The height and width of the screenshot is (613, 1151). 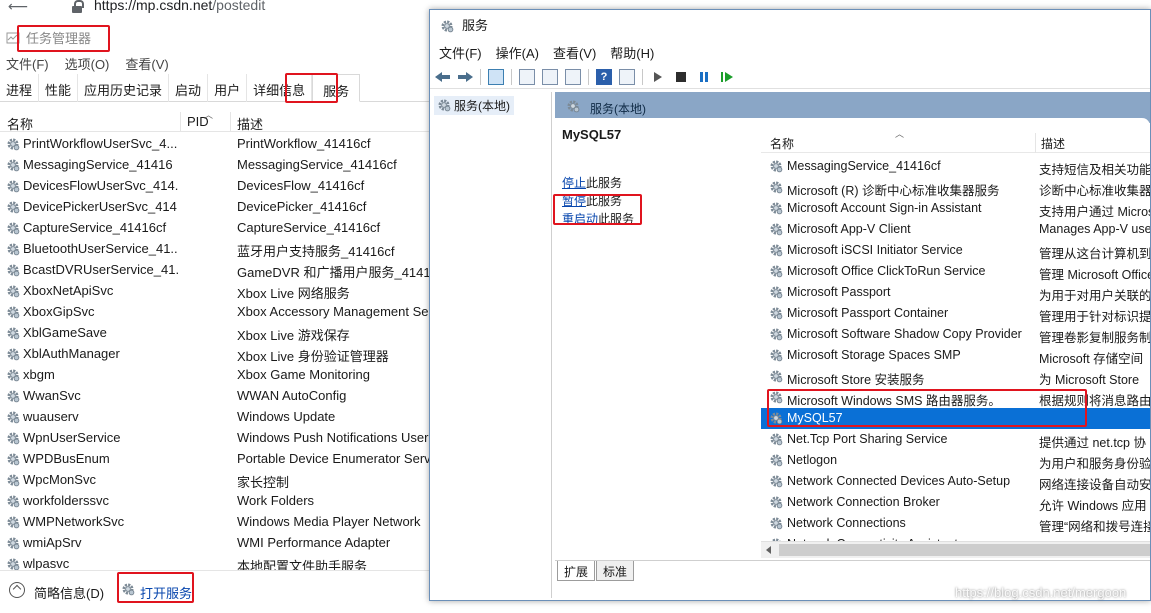 What do you see at coordinates (215, 543) in the screenshot?
I see `table-row: wmiApSrv WMI Performance Adapter` at bounding box center [215, 543].